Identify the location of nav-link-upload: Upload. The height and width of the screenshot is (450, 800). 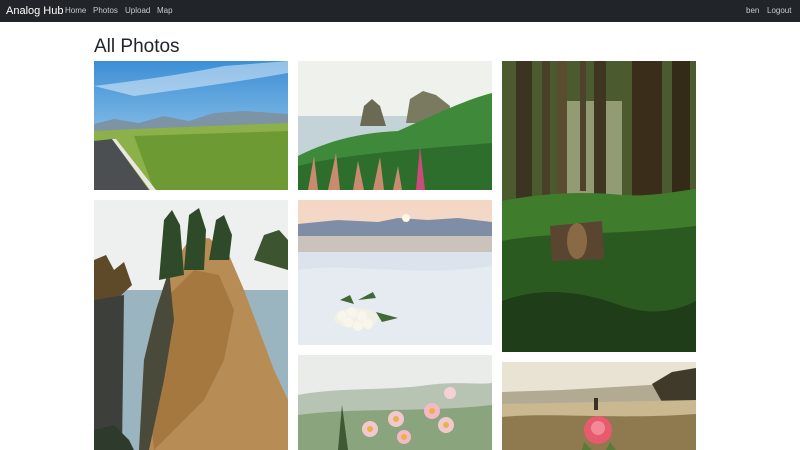
(137, 11).